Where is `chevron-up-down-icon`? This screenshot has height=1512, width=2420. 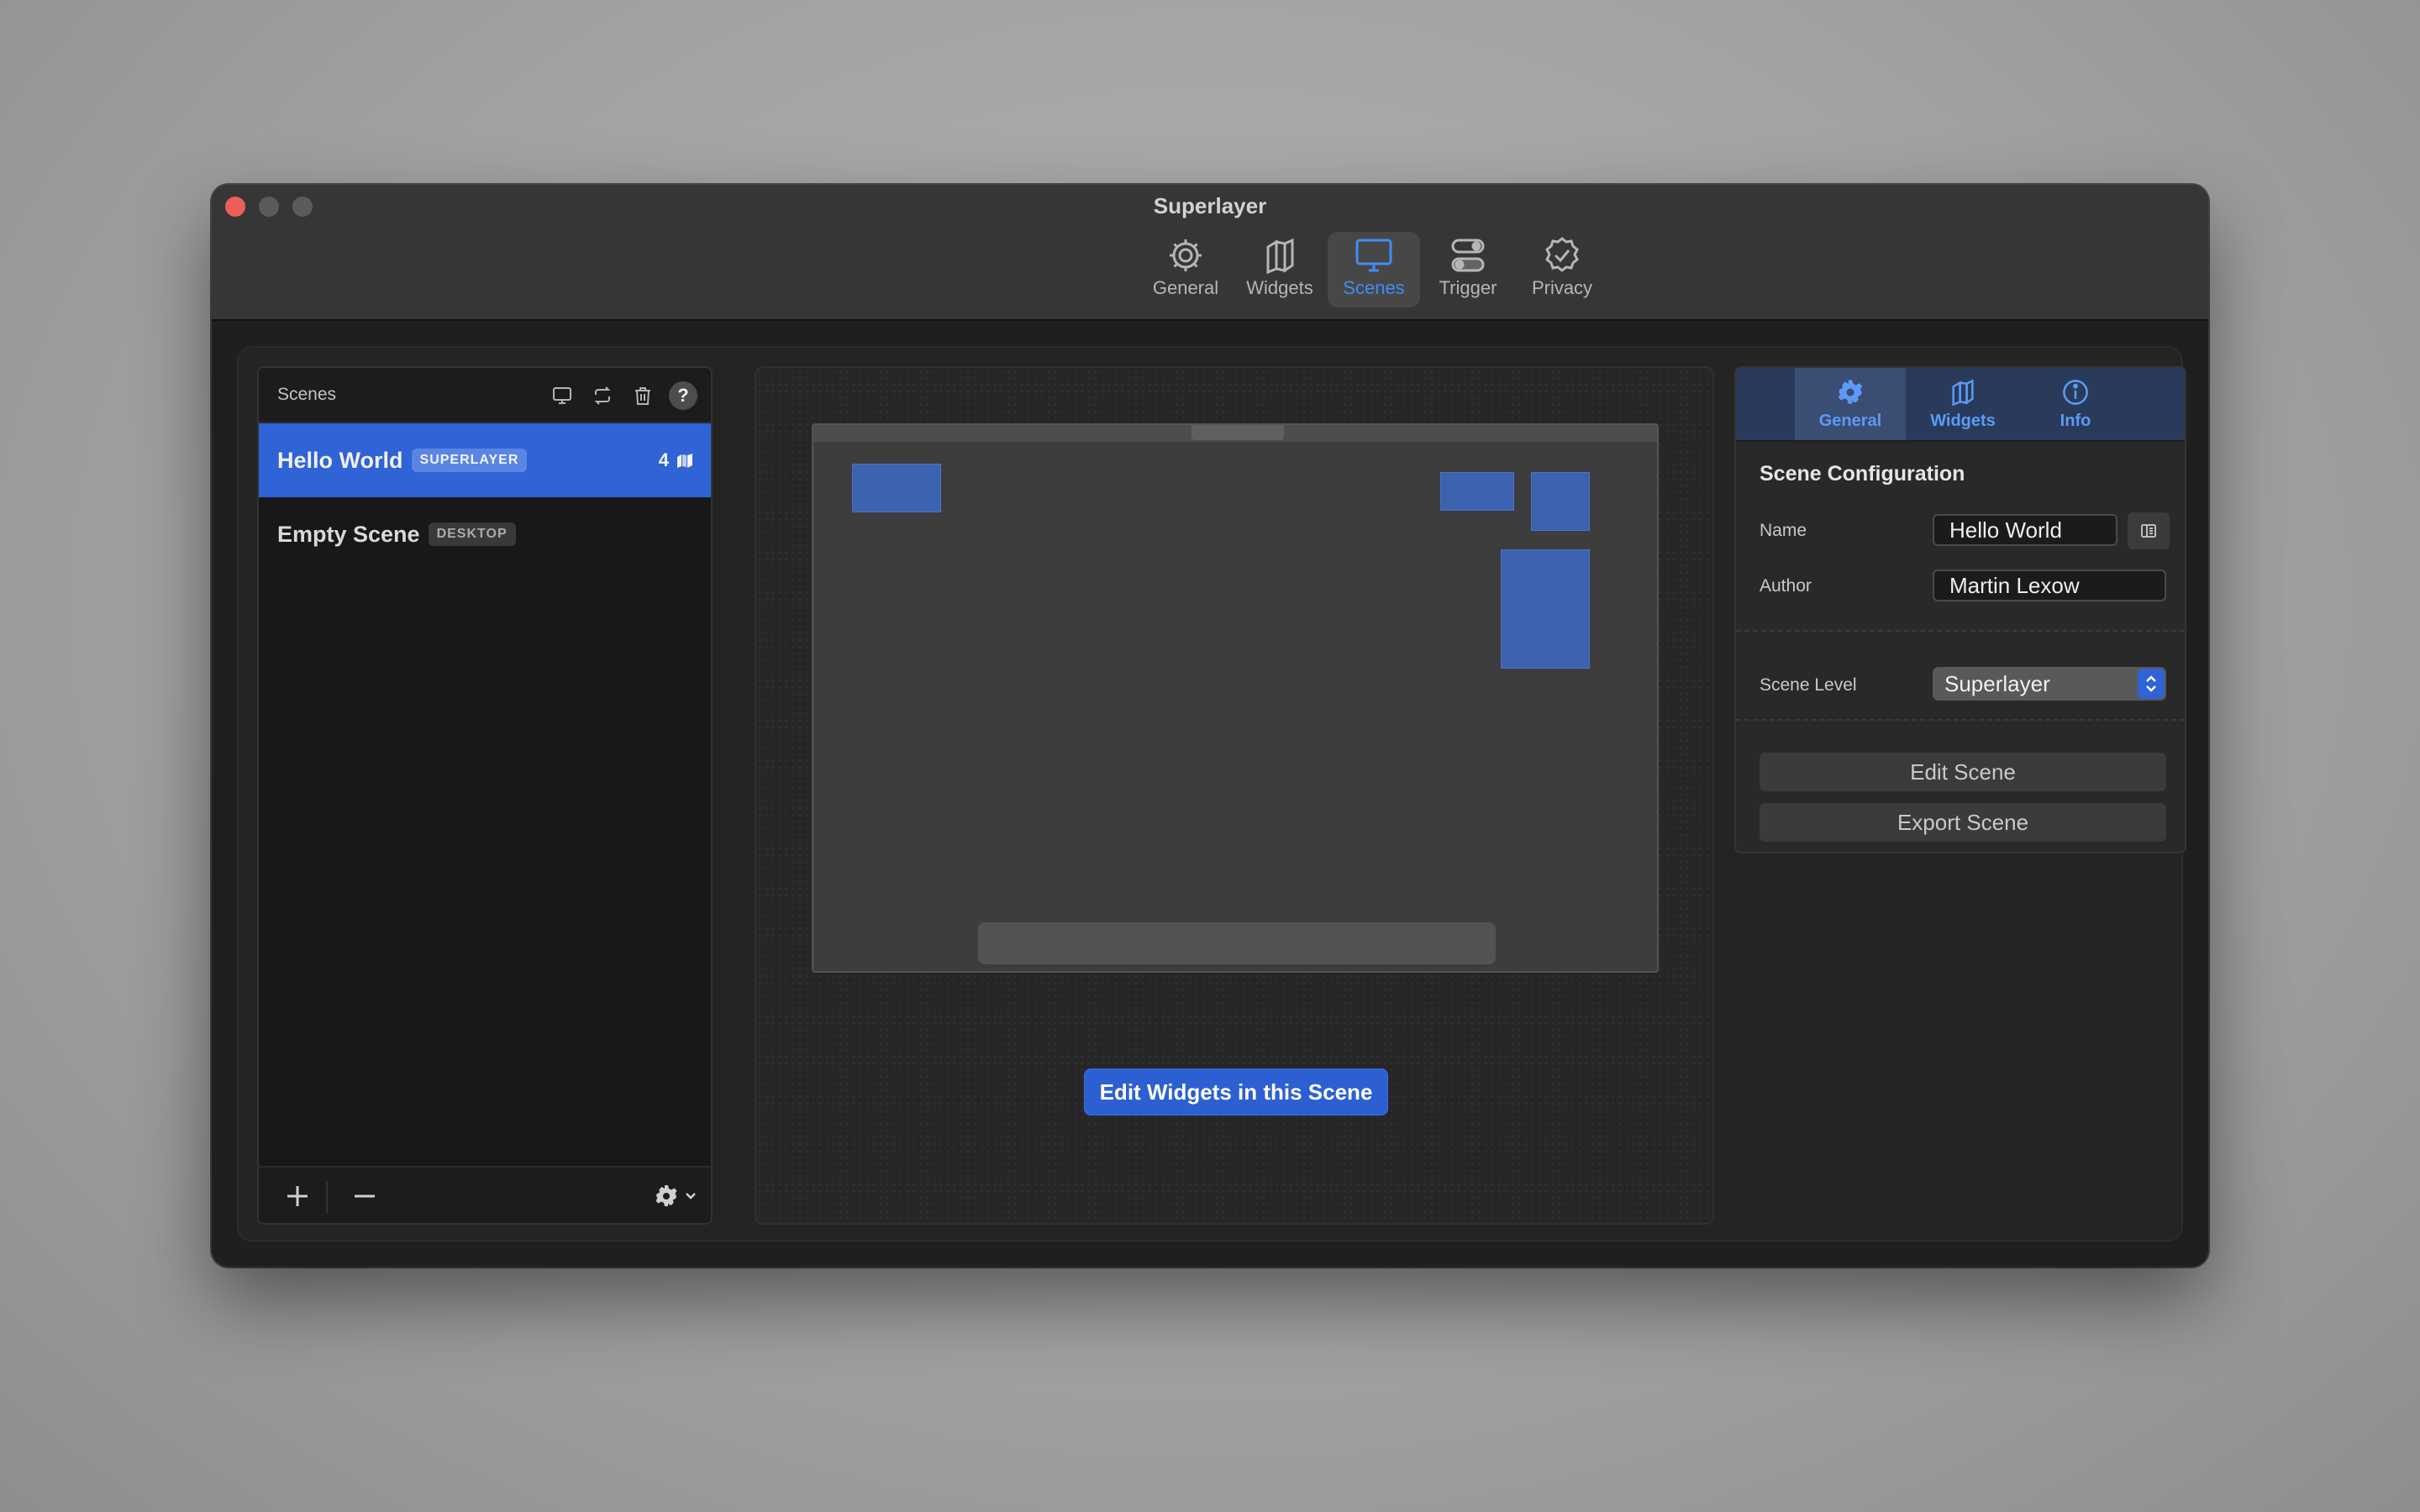
chevron-up-down-icon is located at coordinates (2151, 683).